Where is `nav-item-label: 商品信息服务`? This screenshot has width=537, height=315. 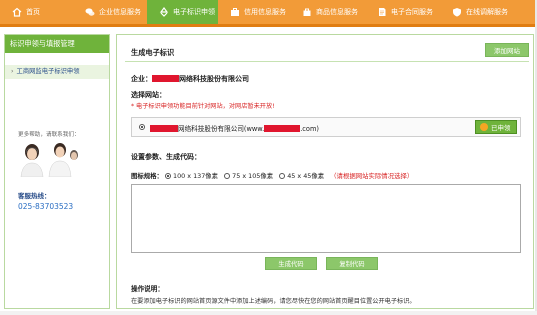 nav-item-label: 商品信息服务 is located at coordinates (337, 12).